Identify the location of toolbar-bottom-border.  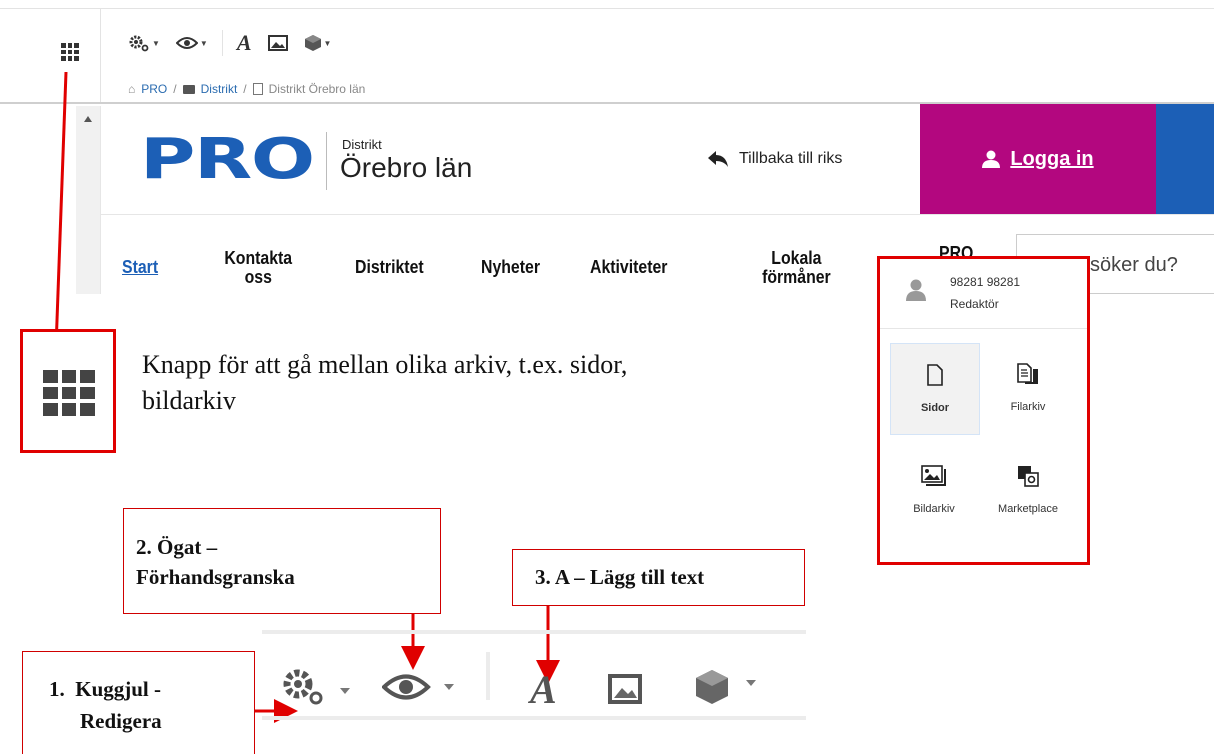
(534, 718).